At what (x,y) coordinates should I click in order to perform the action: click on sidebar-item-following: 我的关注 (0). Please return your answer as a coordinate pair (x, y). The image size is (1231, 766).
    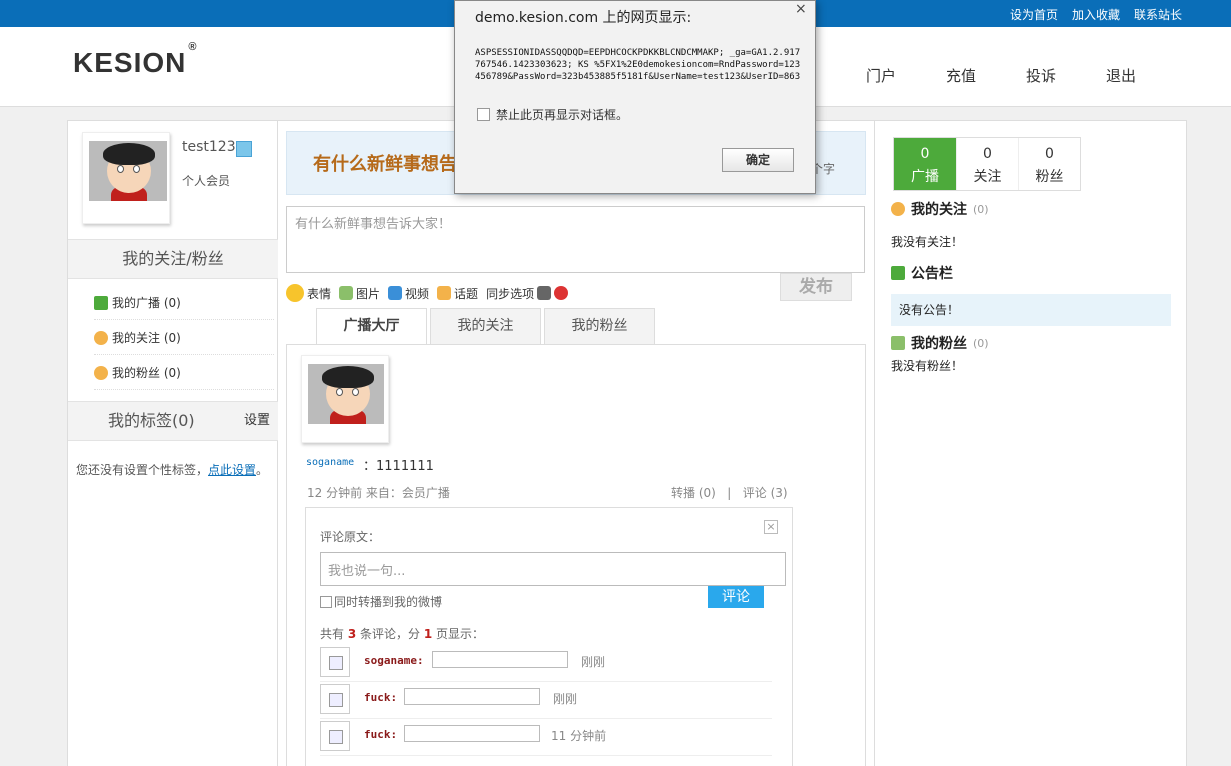
    Looking at the image, I should click on (184, 338).